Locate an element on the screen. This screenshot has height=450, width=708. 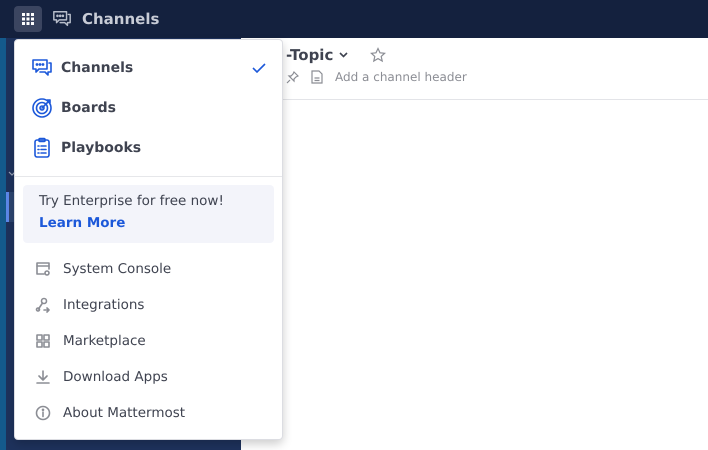
menu-item: Marketplace is located at coordinates (148, 341).